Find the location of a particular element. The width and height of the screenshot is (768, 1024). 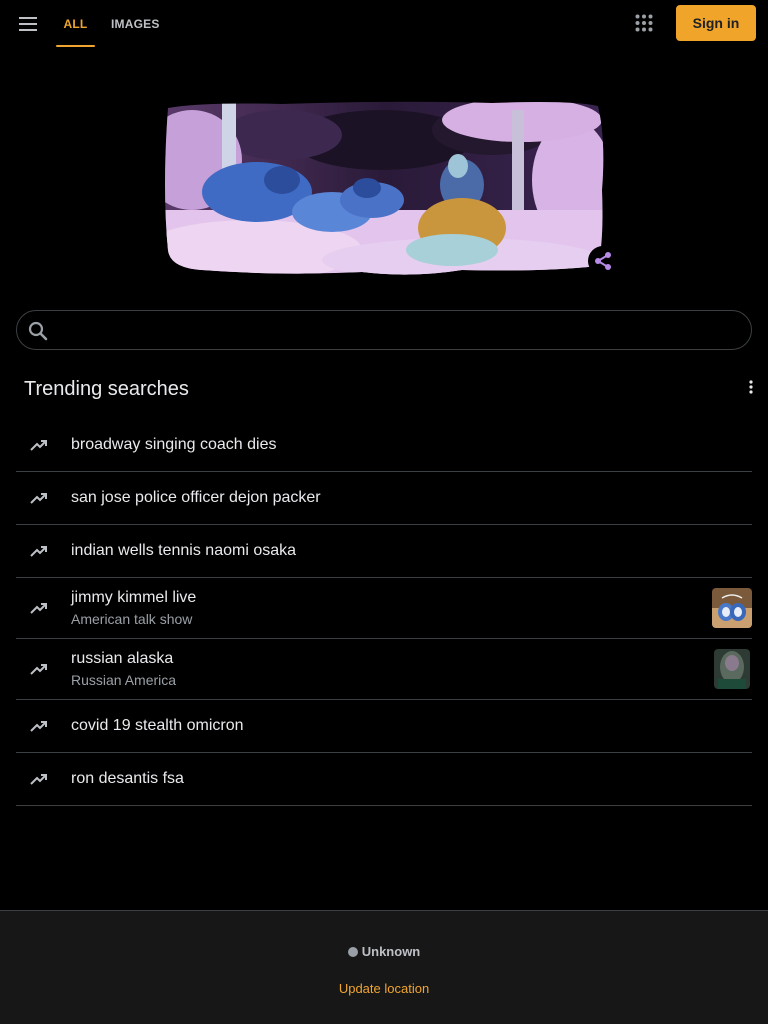

trending-item: russian alaska Russian America is located at coordinates (384, 669).